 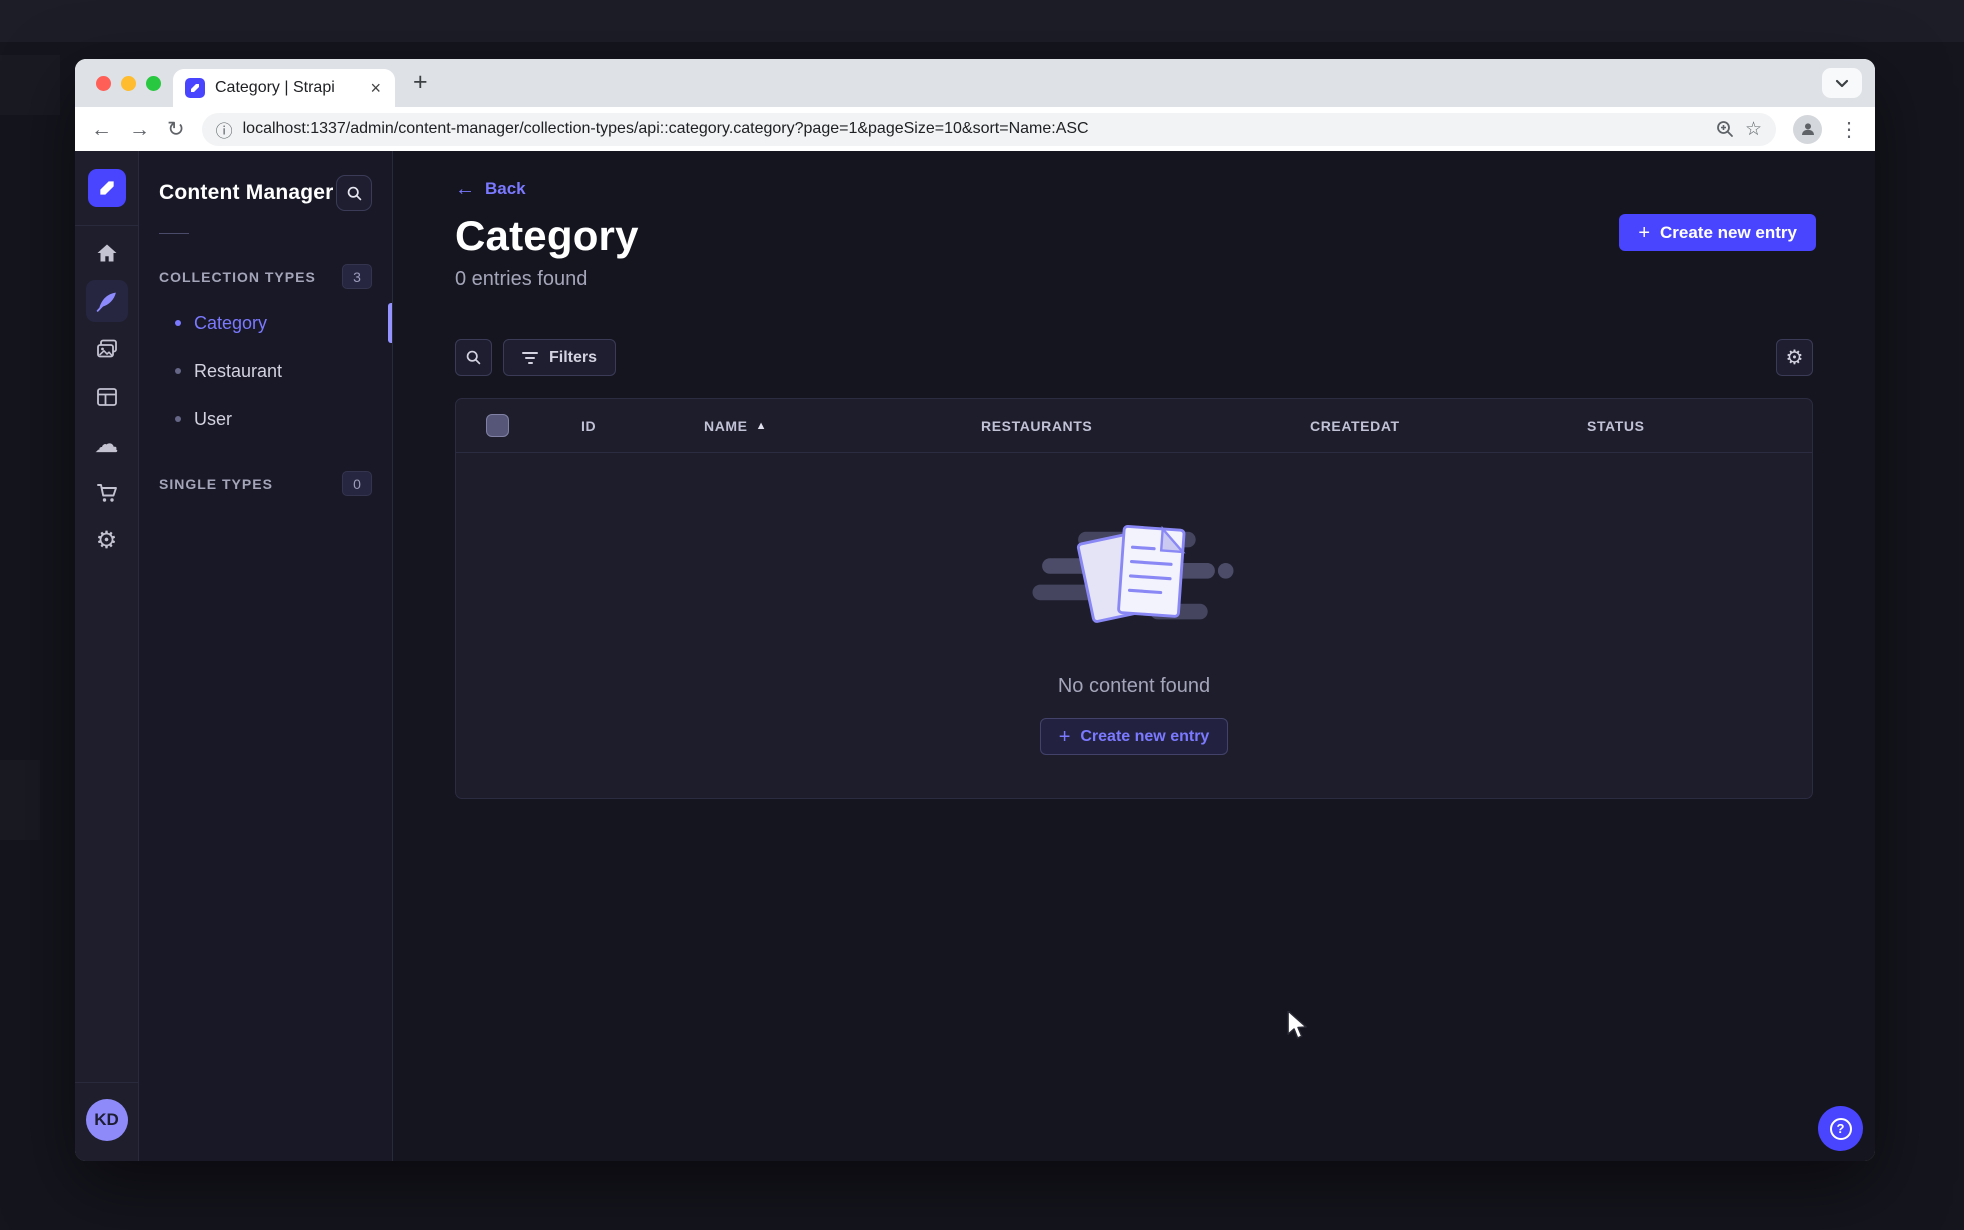 I want to click on site-info-icon: ⓘ, so click(x=224, y=129).